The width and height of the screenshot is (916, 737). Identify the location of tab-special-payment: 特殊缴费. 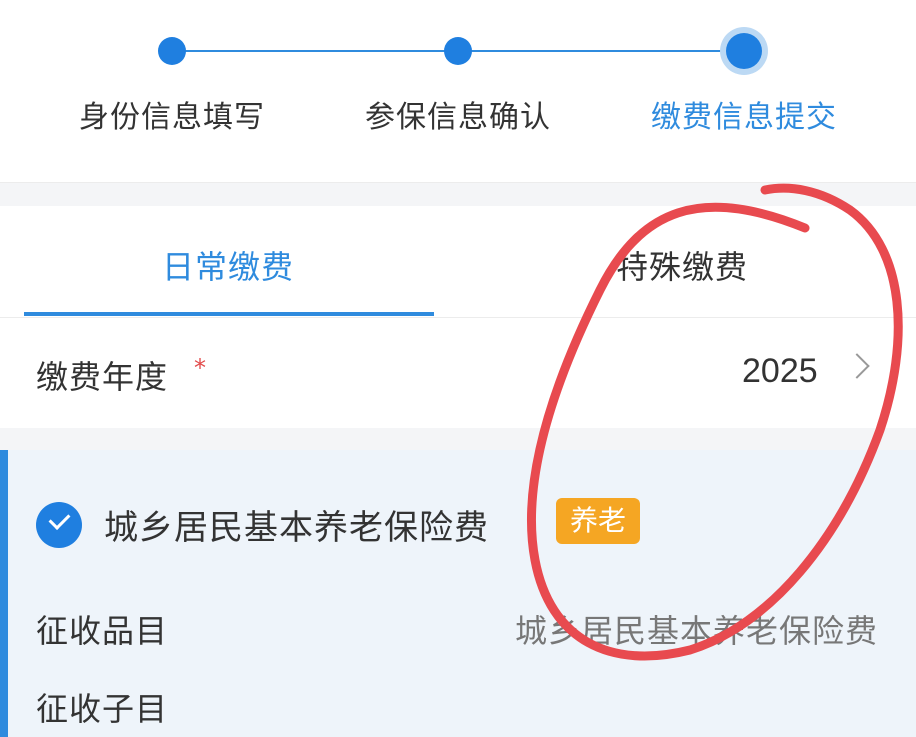
(682, 265).